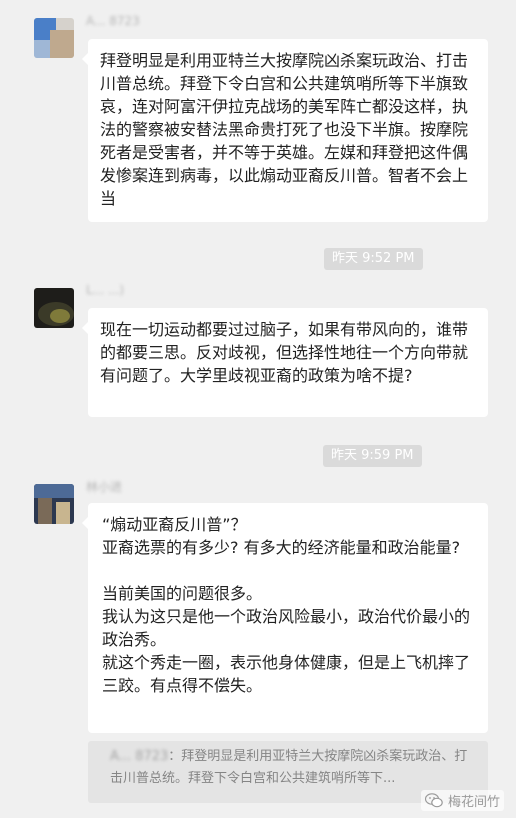  Describe the element at coordinates (373, 259) in the screenshot. I see `timestamp: 昨天 9:52 PM` at that location.